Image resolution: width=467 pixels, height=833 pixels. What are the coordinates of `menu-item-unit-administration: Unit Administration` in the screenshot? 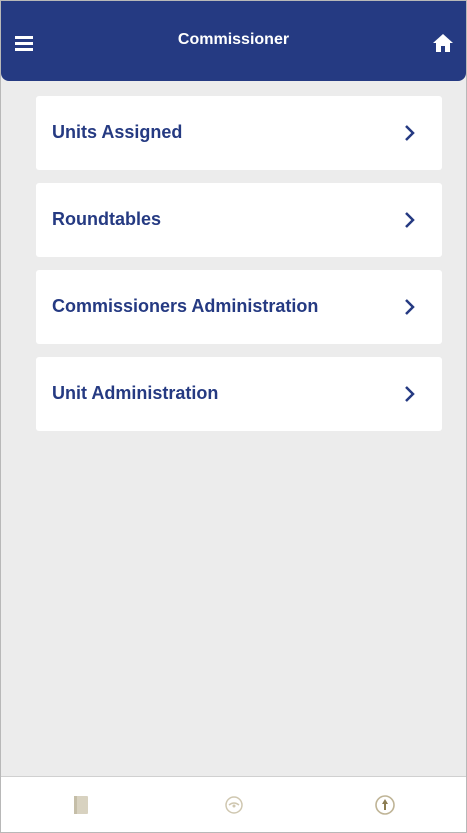 It's located at (239, 394).